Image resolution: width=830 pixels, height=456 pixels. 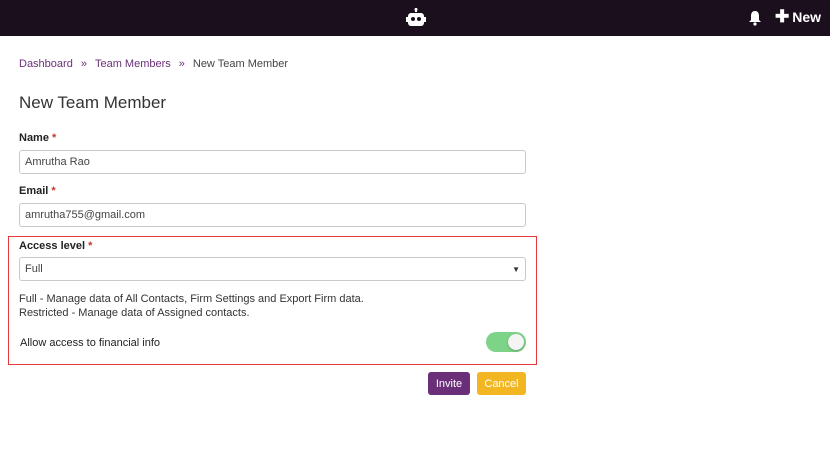 I want to click on breadcrumb: Dashboard » Team Members » New Team Member, so click(x=153, y=64).